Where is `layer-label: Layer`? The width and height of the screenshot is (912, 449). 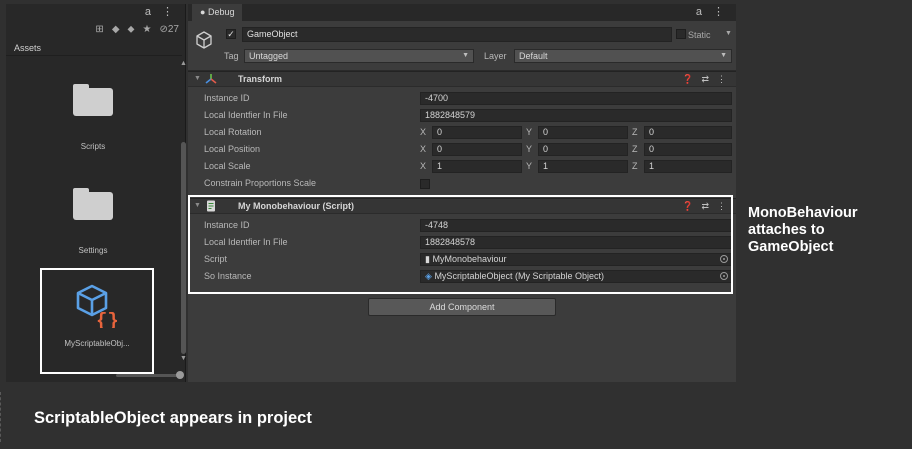
layer-label: Layer is located at coordinates (495, 56).